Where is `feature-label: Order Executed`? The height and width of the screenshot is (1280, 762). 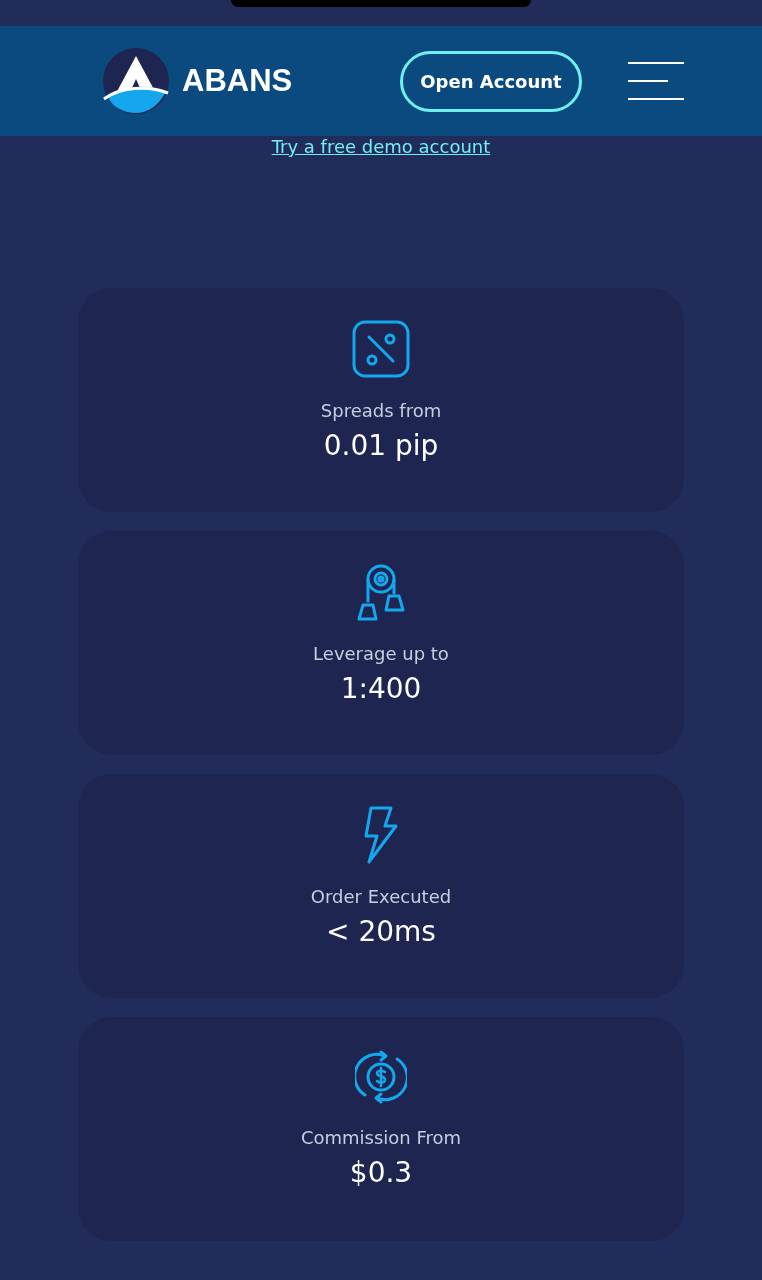 feature-label: Order Executed is located at coordinates (381, 896).